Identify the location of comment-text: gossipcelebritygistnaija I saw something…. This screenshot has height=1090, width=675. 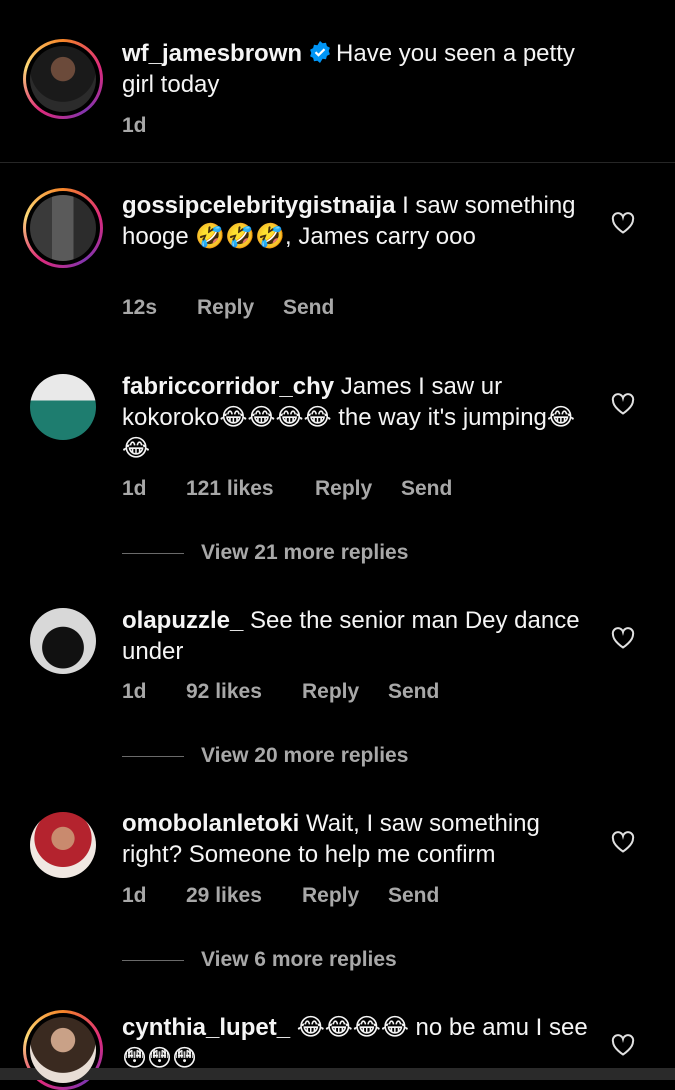
(362, 221).